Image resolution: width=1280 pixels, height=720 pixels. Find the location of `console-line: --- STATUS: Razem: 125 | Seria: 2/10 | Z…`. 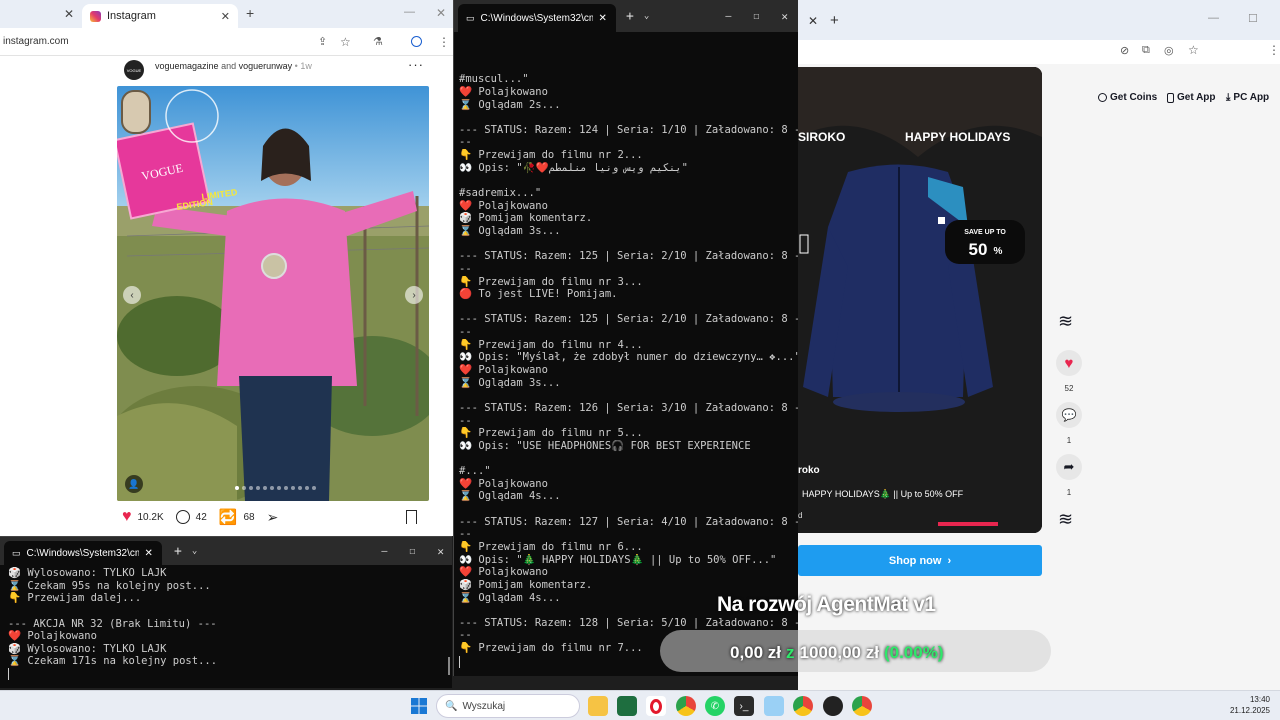

console-line: --- STATUS: Razem: 125 | Seria: 2/10 | Z… is located at coordinates (628, 319).